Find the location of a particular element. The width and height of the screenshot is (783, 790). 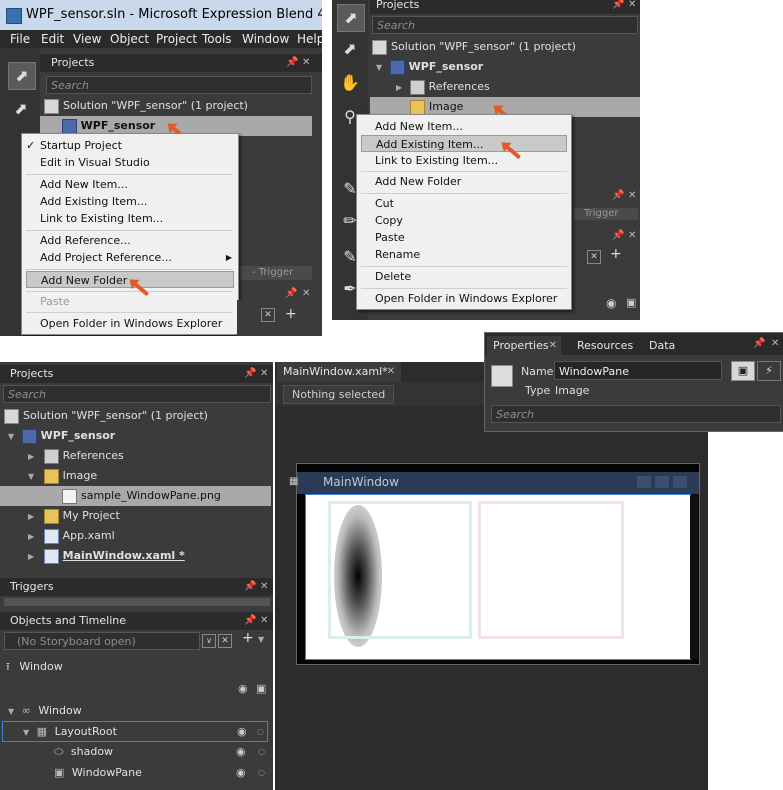

menu-item-edit-in-vs: Edit in Visual Studio is located at coordinates (95, 162).